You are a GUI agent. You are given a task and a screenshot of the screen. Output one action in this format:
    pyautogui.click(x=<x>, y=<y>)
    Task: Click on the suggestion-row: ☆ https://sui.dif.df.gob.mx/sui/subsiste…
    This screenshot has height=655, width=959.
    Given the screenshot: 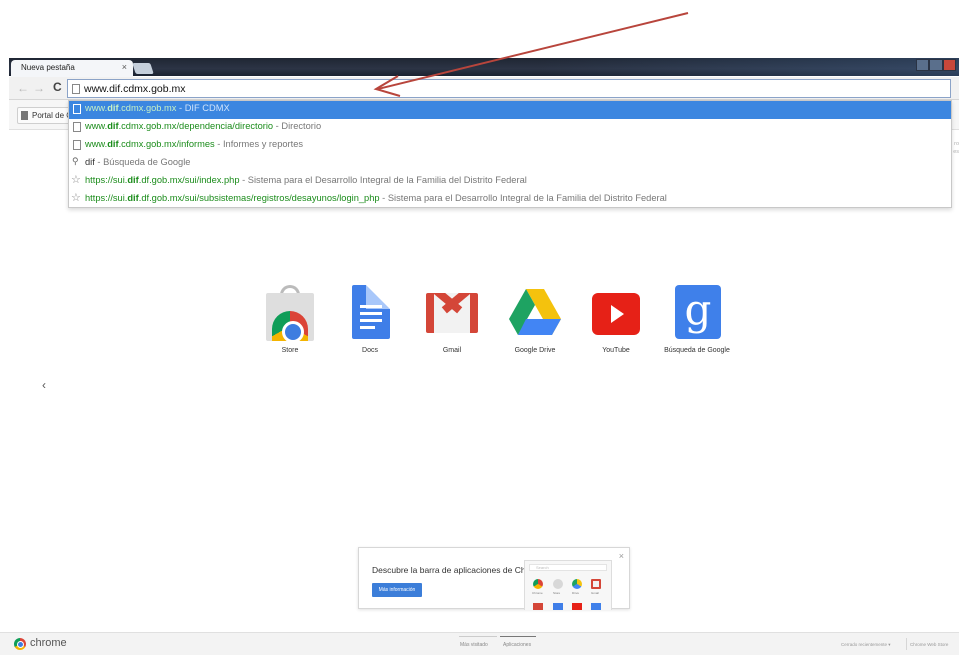 What is the action you would take?
    pyautogui.click(x=510, y=200)
    